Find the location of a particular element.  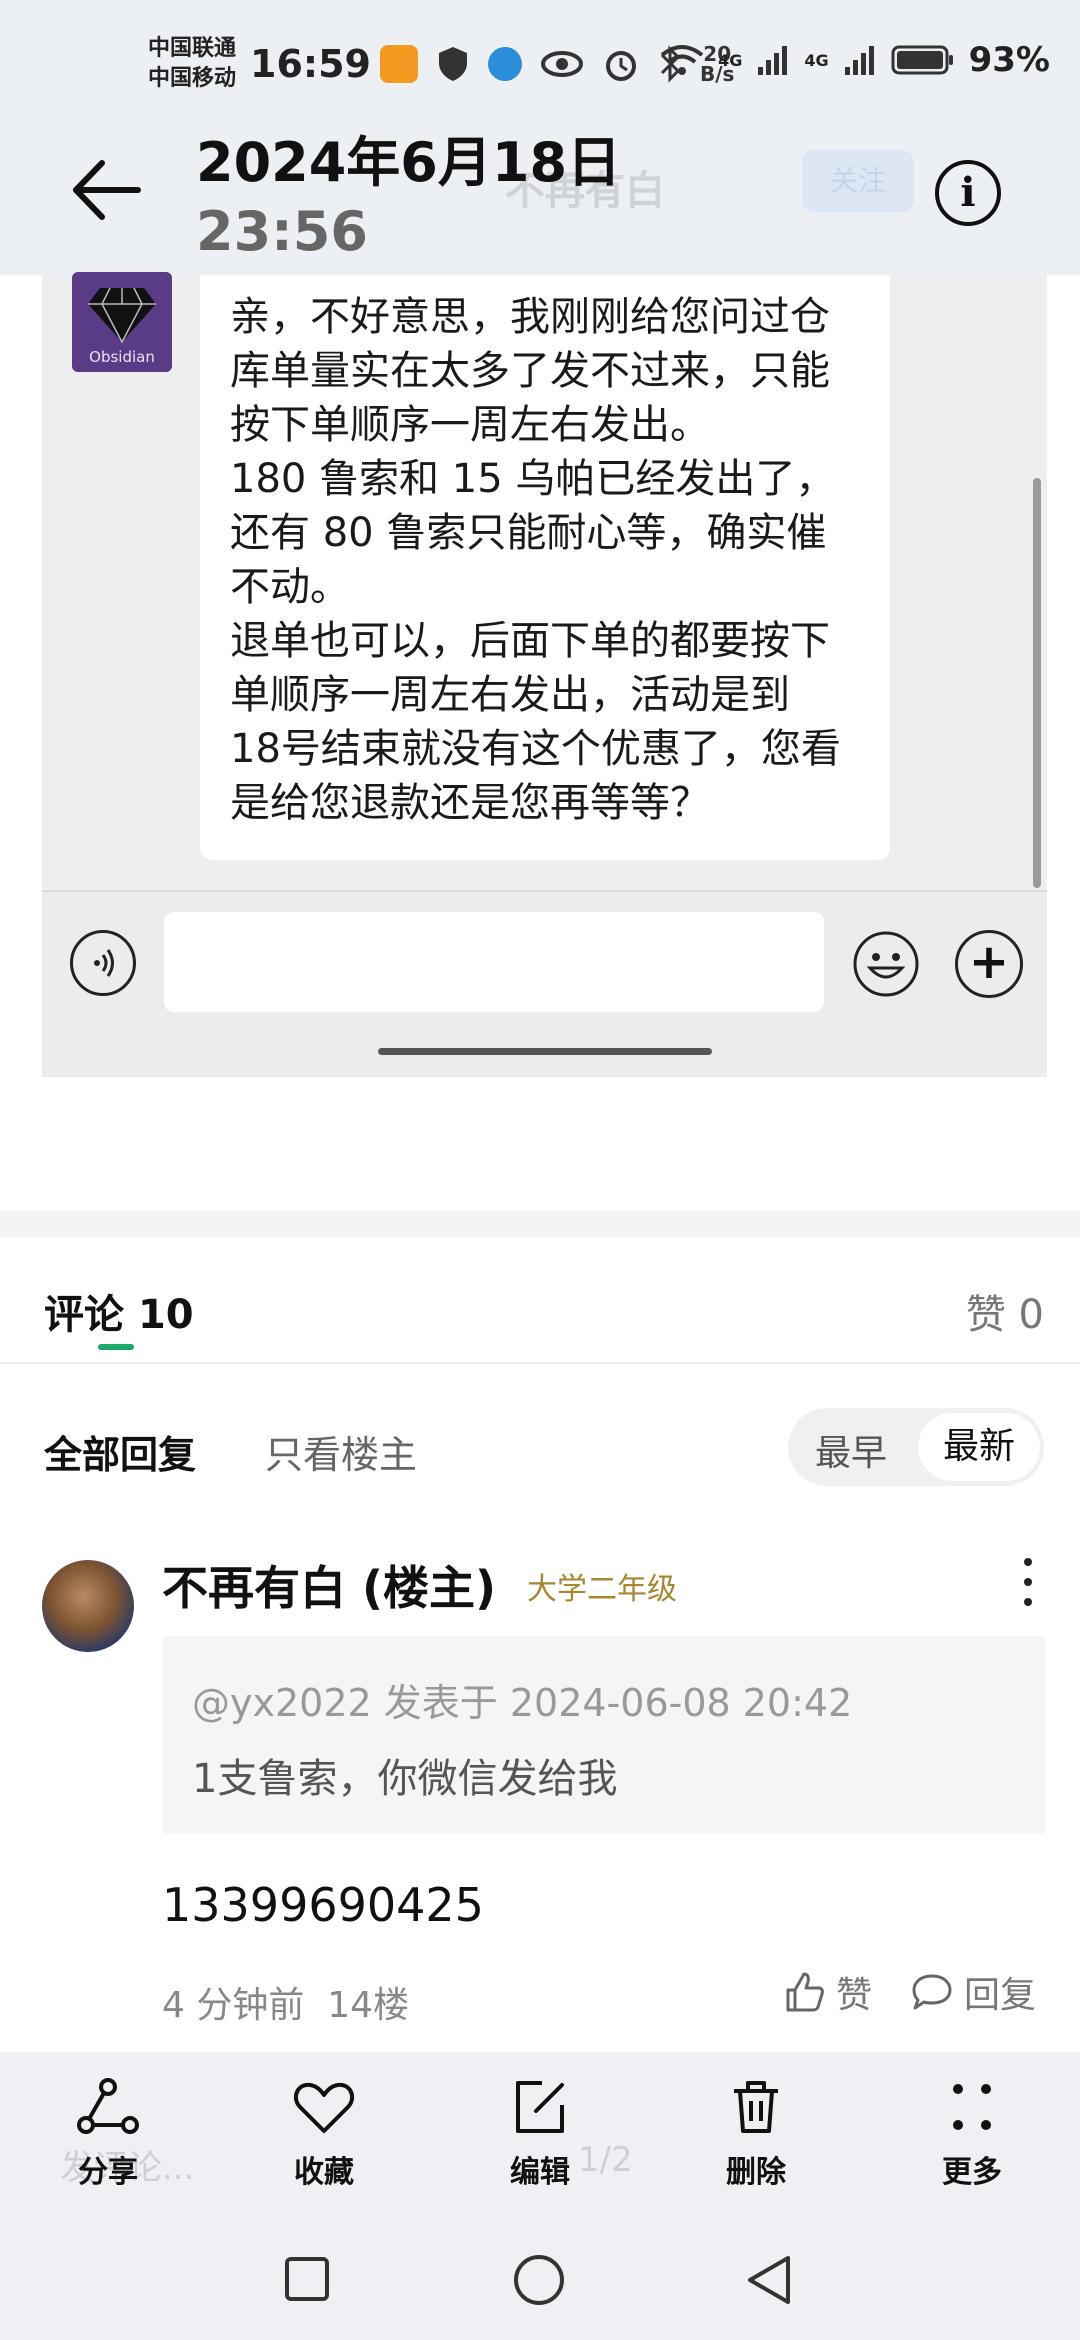

status-time: 16:59 is located at coordinates (310, 64).